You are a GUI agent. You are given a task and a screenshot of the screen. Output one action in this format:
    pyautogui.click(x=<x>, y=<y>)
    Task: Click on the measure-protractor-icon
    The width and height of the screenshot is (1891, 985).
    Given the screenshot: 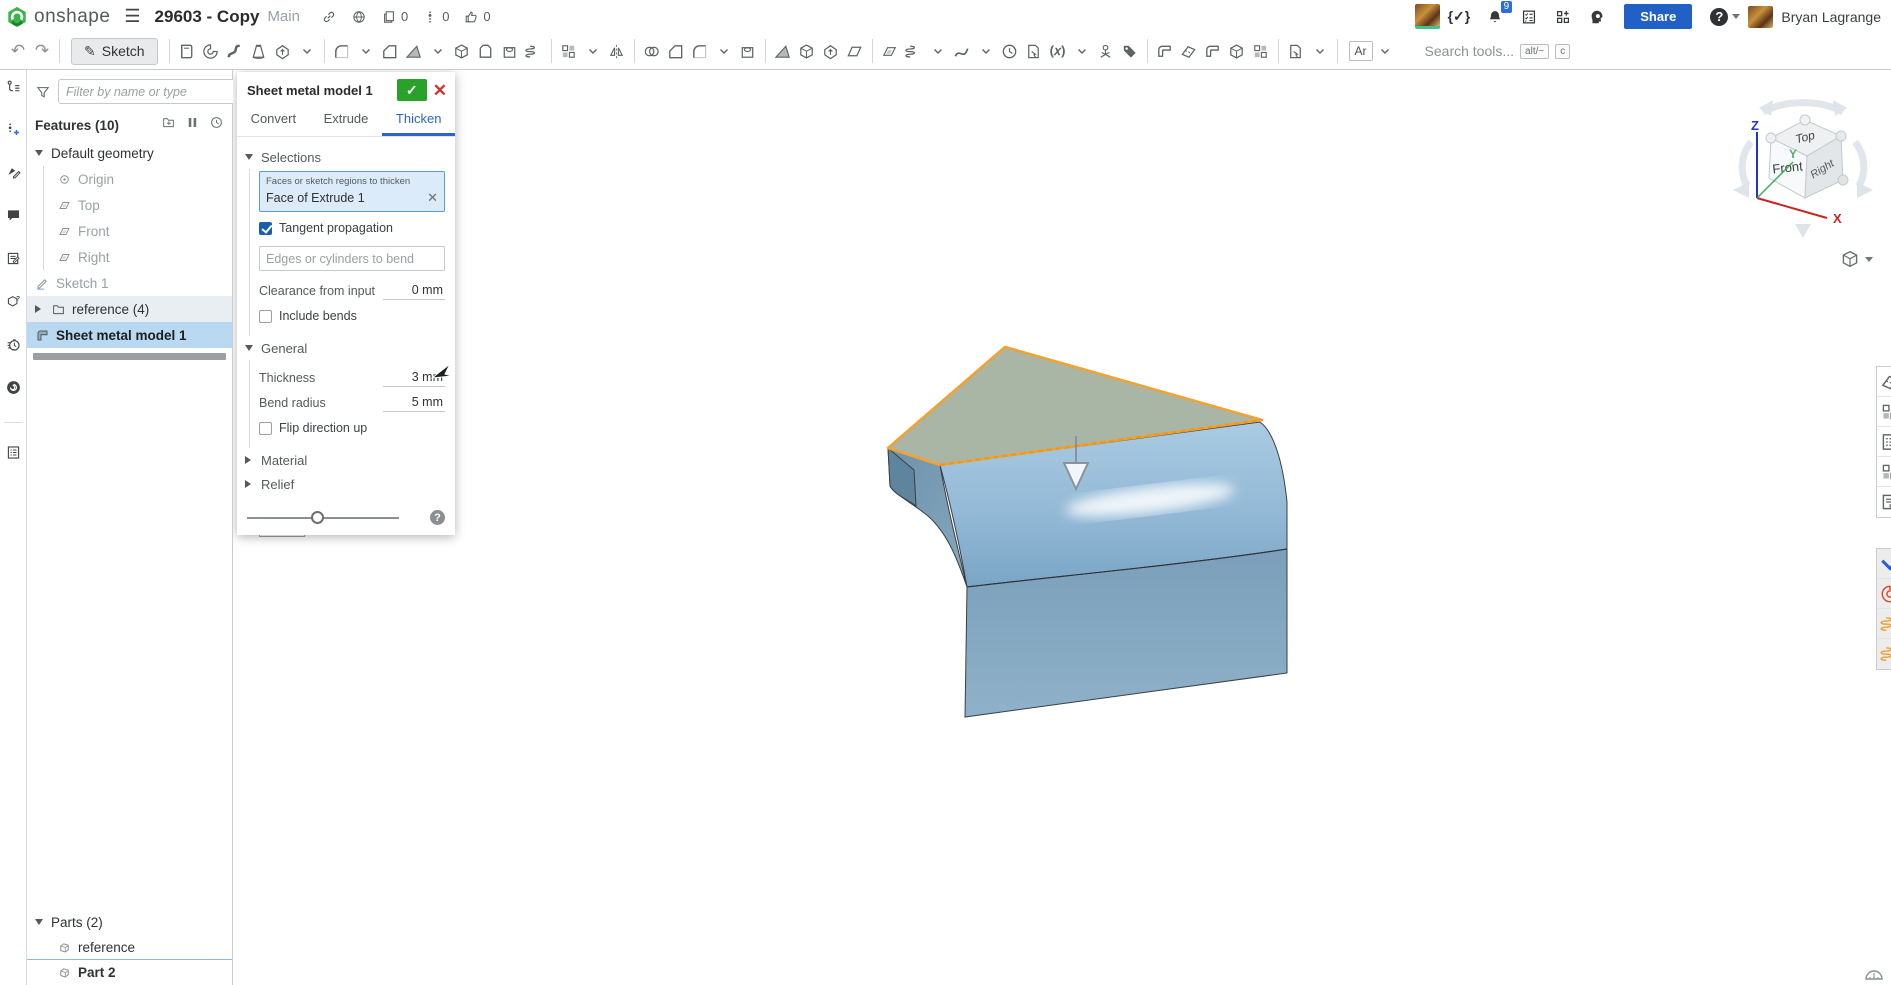 What is the action you would take?
    pyautogui.click(x=1874, y=974)
    